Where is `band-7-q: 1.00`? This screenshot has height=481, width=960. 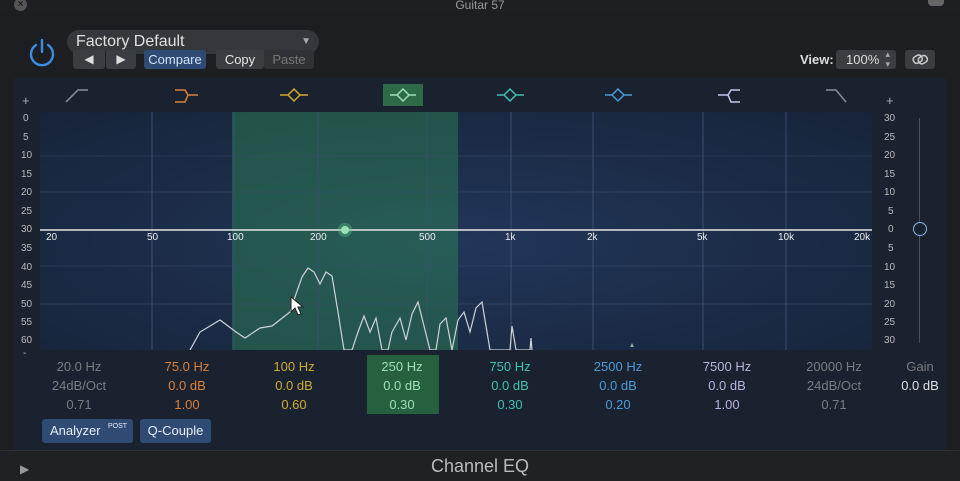
band-7-q: 1.00 is located at coordinates (727, 404).